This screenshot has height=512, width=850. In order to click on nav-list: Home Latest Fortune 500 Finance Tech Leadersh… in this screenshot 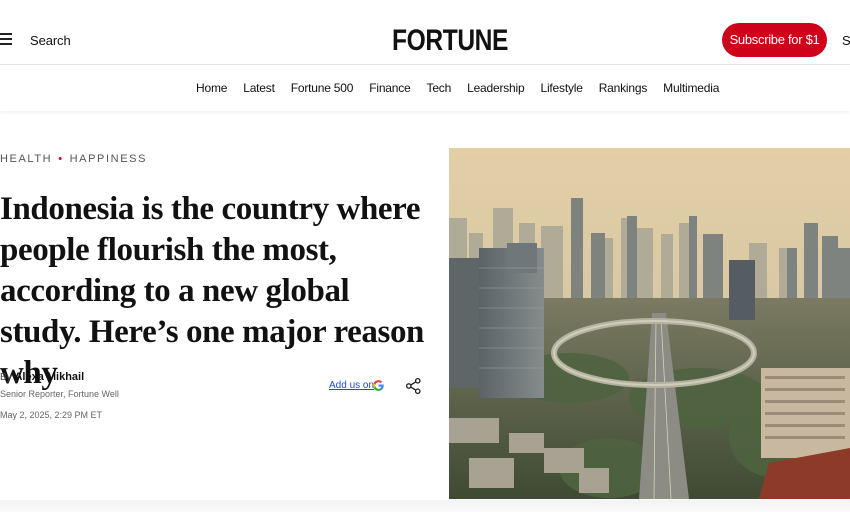, I will do `click(465, 88)`.